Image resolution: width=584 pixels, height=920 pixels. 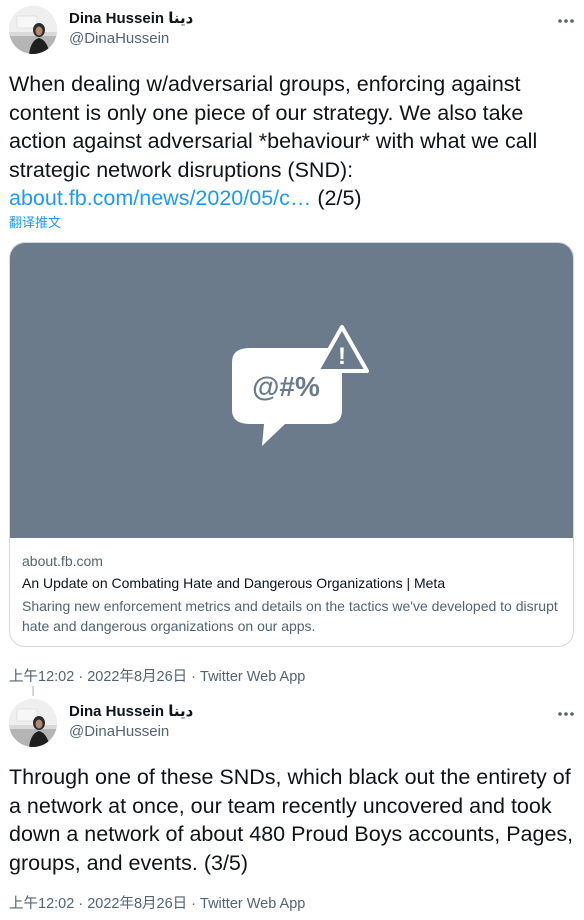 I want to click on speech-bubble-warning-icon: @#% !, so click(x=300, y=385).